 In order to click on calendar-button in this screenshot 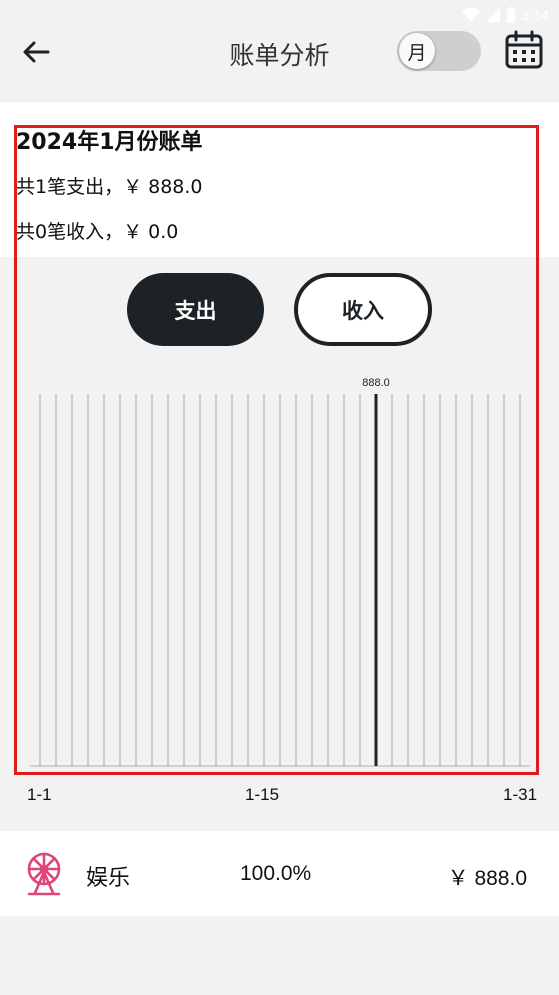, I will do `click(524, 50)`.